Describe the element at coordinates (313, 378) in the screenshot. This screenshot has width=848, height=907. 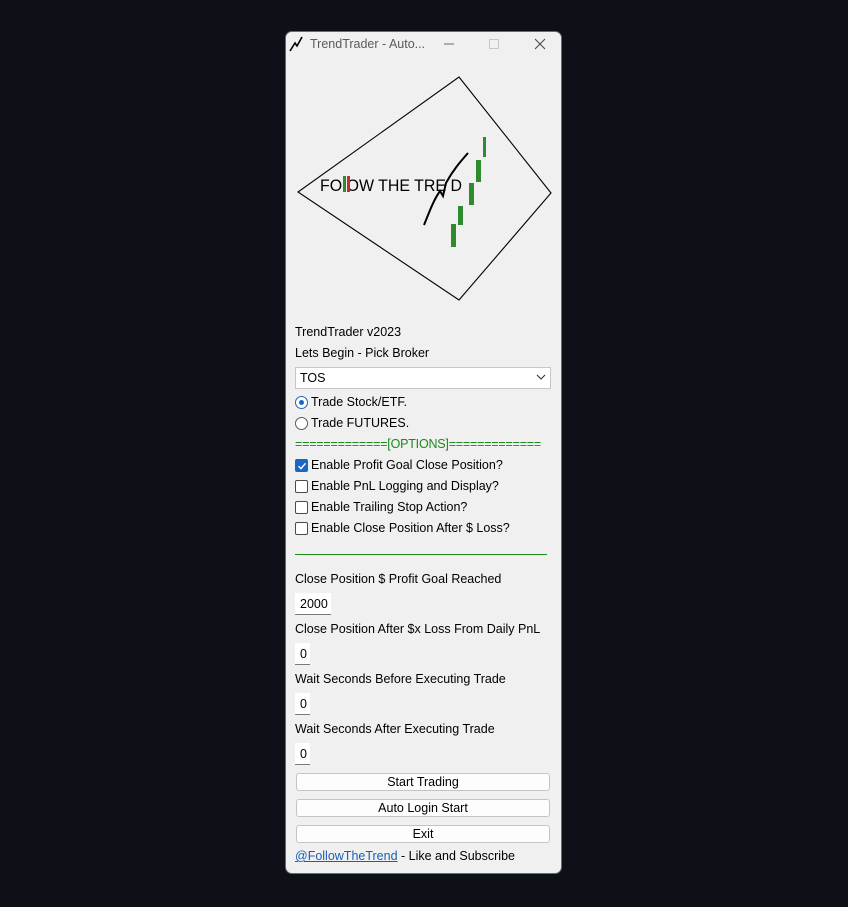
I see `broker-select-value: TOS` at that location.